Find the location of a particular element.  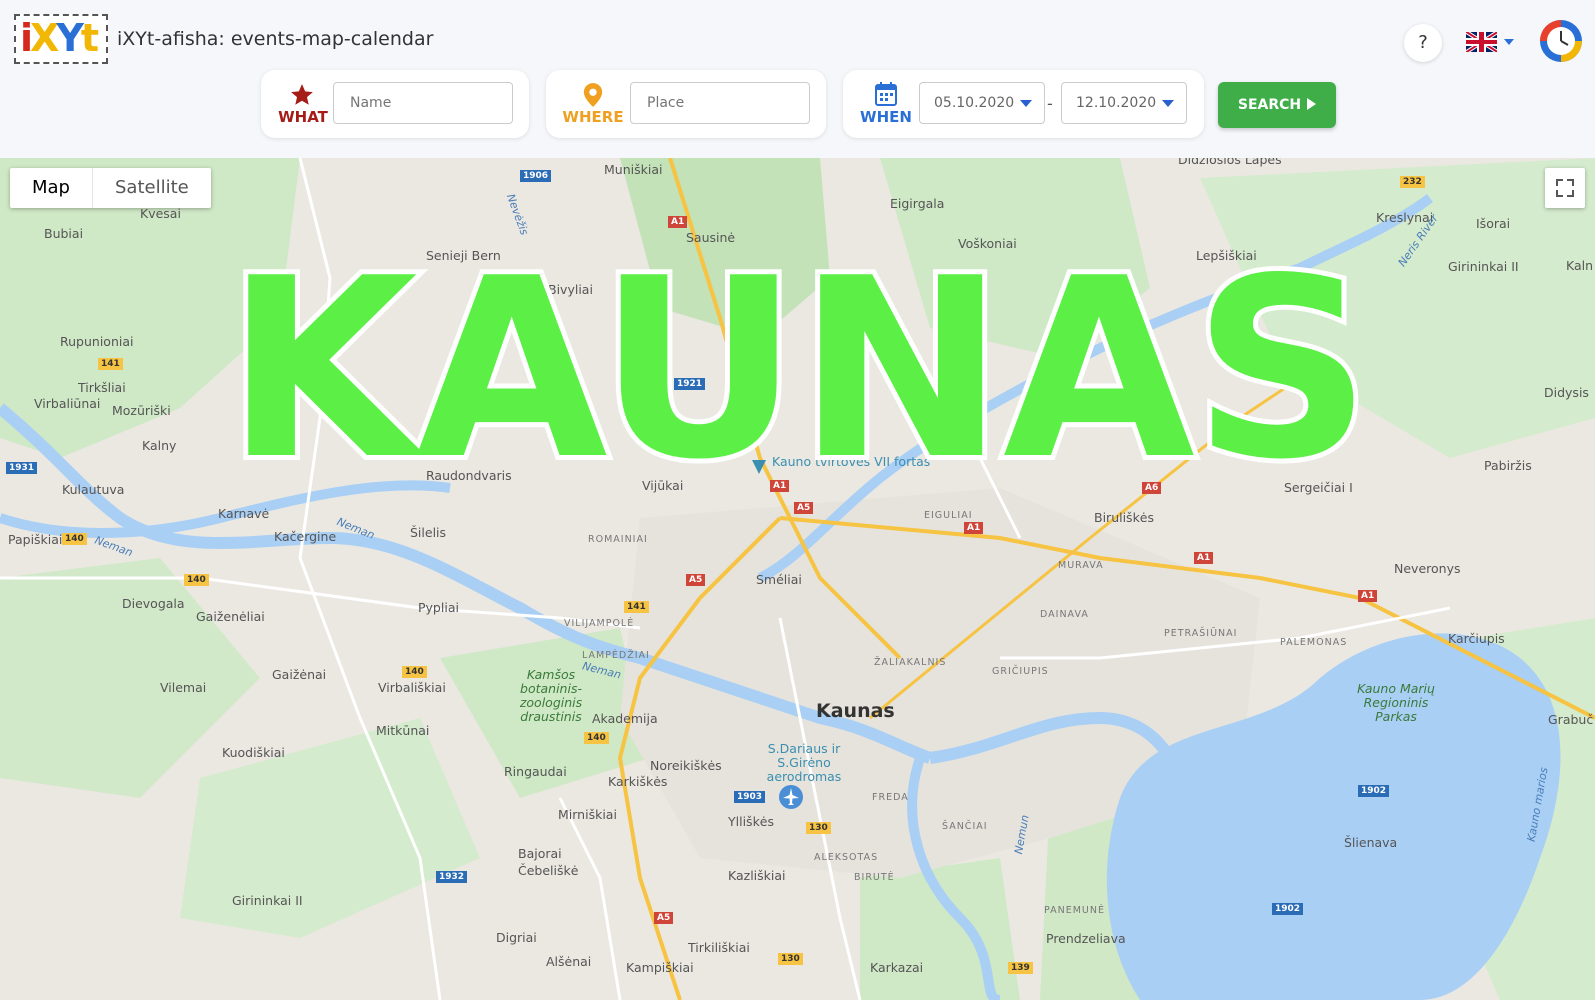

road-shield: 232 is located at coordinates (1412, 182).